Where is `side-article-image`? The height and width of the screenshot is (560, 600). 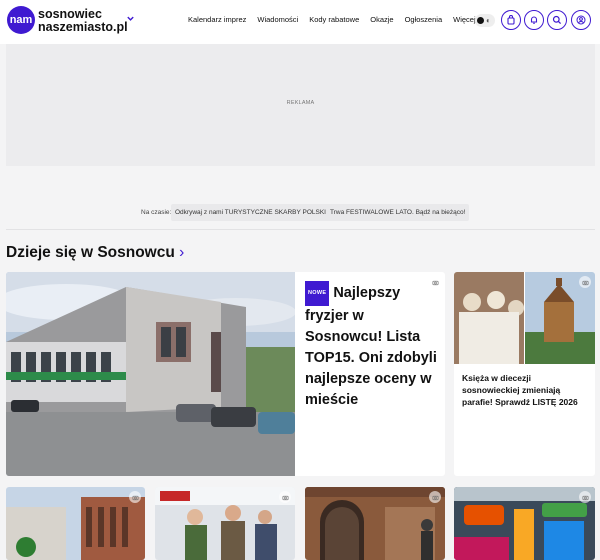 side-article-image is located at coordinates (524, 318).